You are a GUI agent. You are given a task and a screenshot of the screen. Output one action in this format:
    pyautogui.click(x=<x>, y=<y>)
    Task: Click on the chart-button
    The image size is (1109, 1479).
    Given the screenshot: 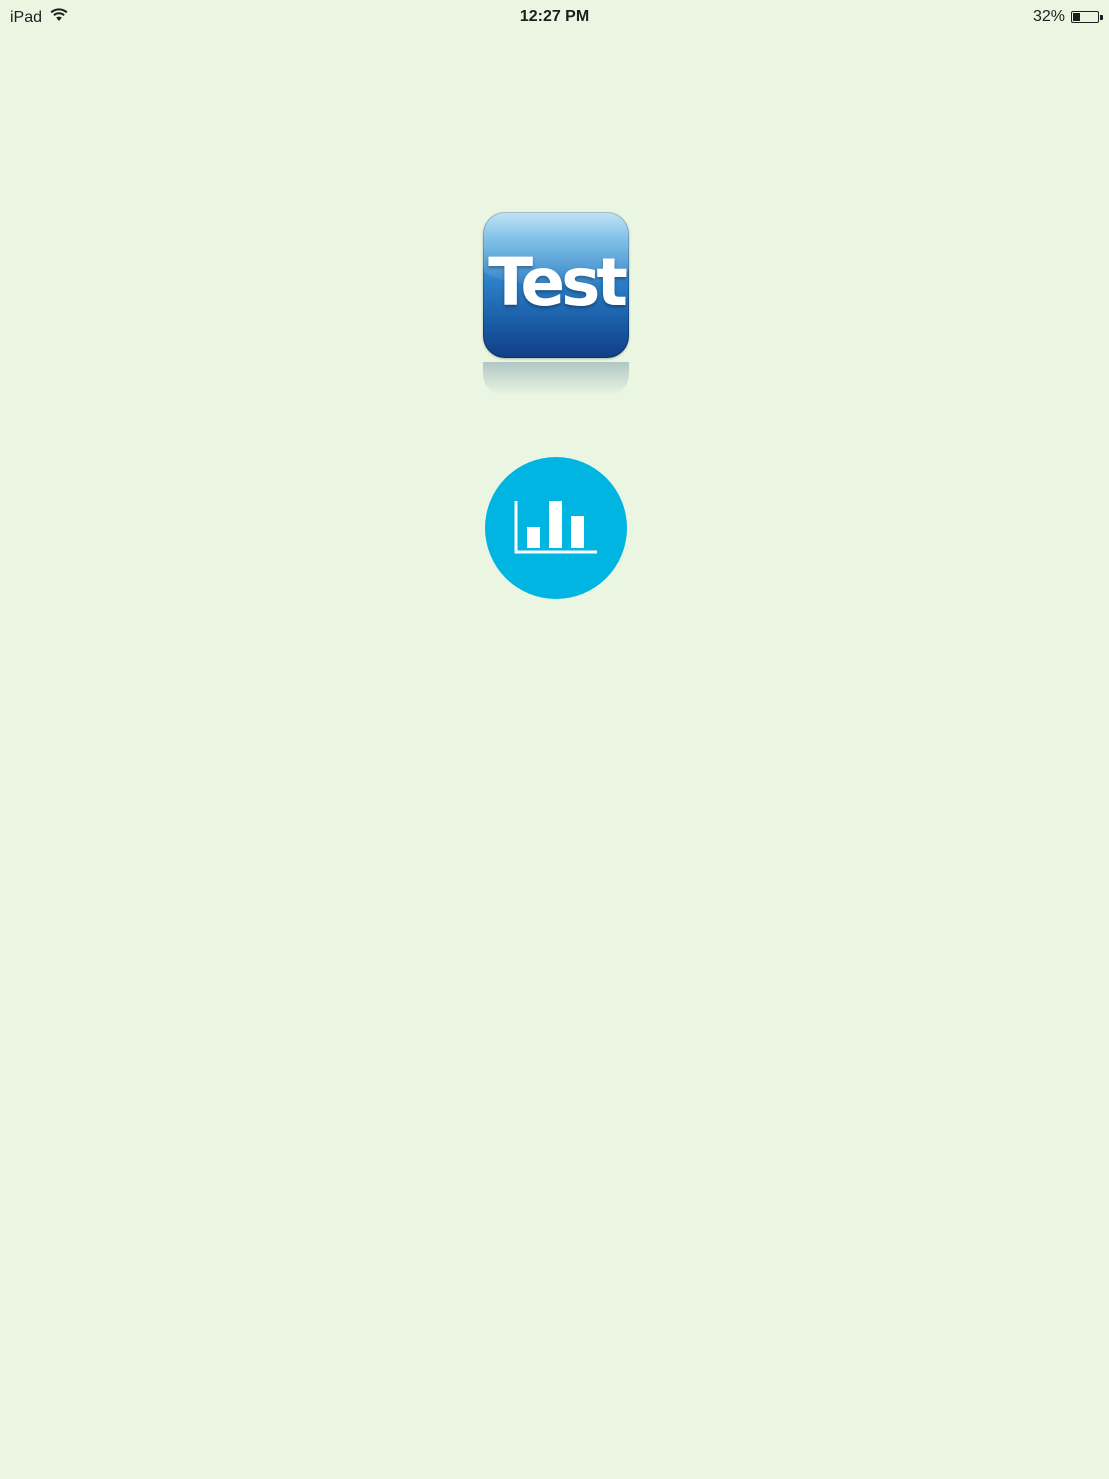 What is the action you would take?
    pyautogui.click(x=556, y=528)
    